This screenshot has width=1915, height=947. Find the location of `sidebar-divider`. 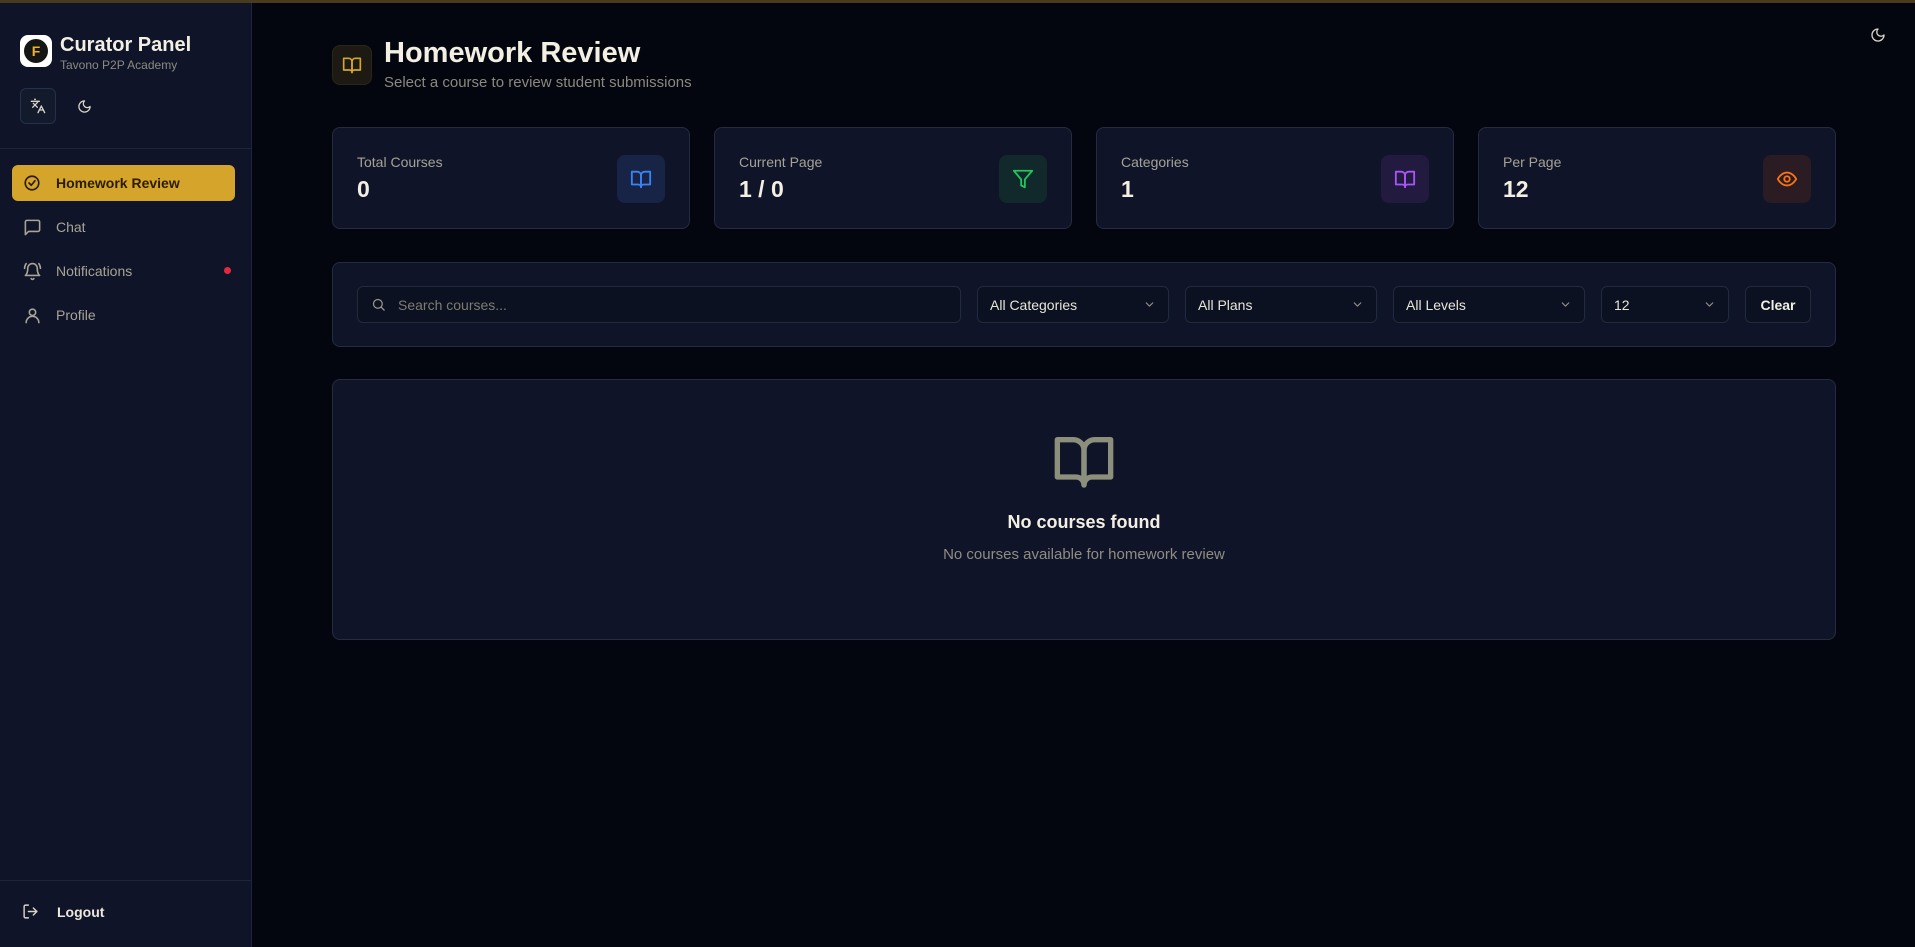

sidebar-divider is located at coordinates (125, 148).